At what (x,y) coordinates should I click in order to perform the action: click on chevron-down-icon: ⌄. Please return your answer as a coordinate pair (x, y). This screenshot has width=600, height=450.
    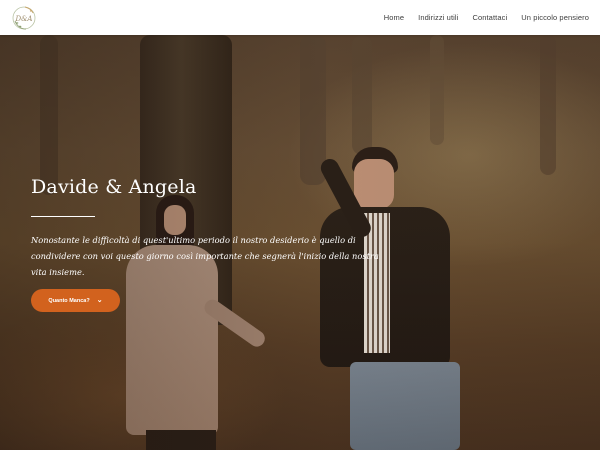
    Looking at the image, I should click on (99, 300).